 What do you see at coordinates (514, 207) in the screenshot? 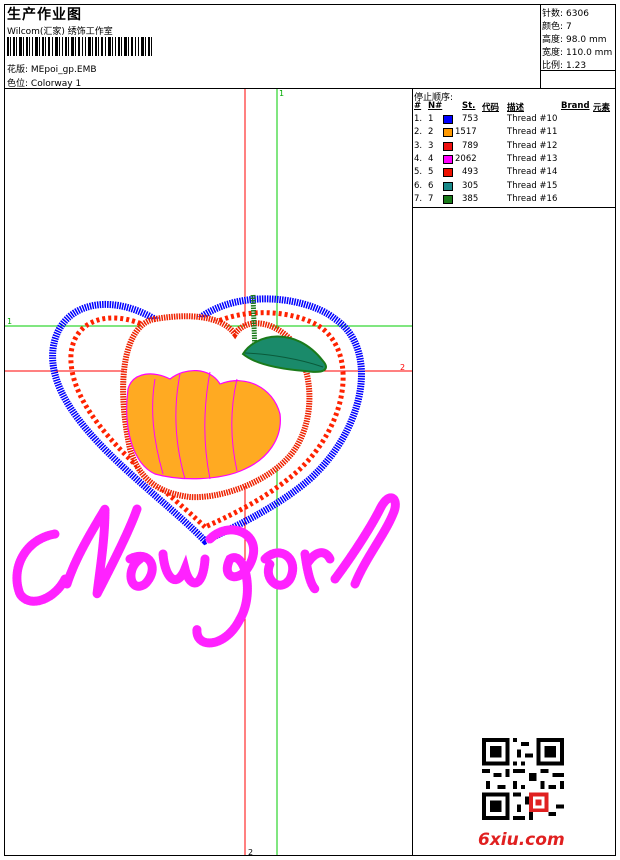
I see `table-bottom-rule` at bounding box center [514, 207].